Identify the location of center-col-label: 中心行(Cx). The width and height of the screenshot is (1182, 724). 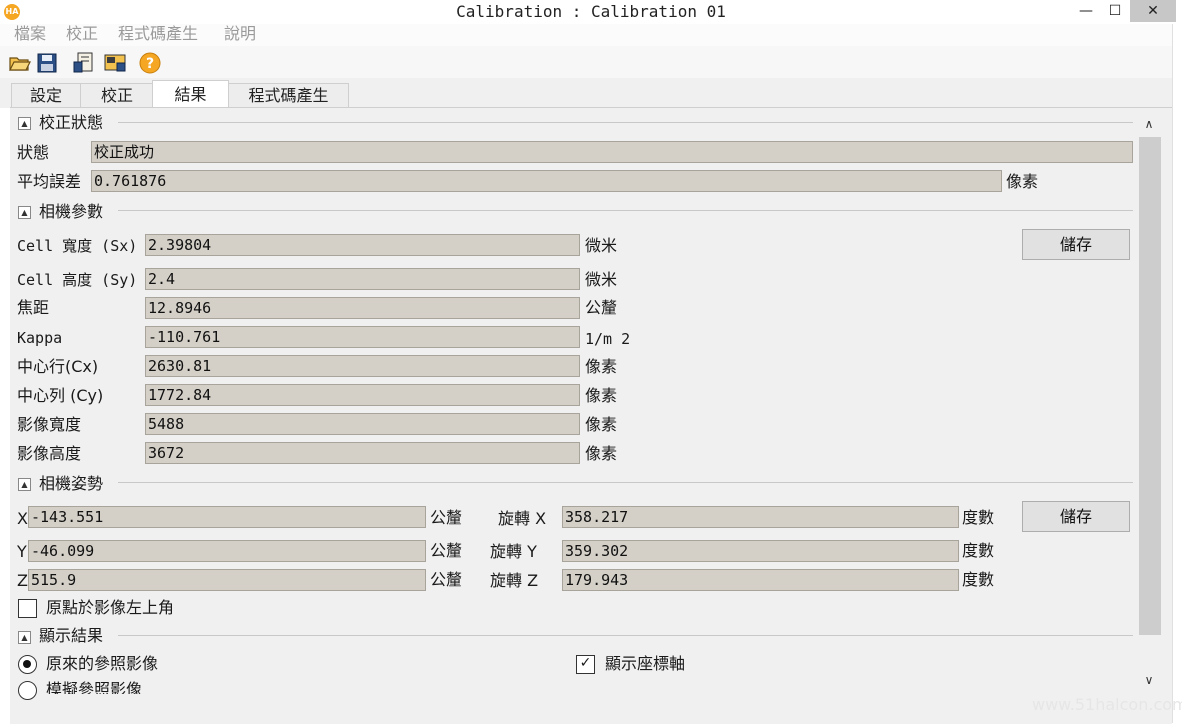
(58, 366).